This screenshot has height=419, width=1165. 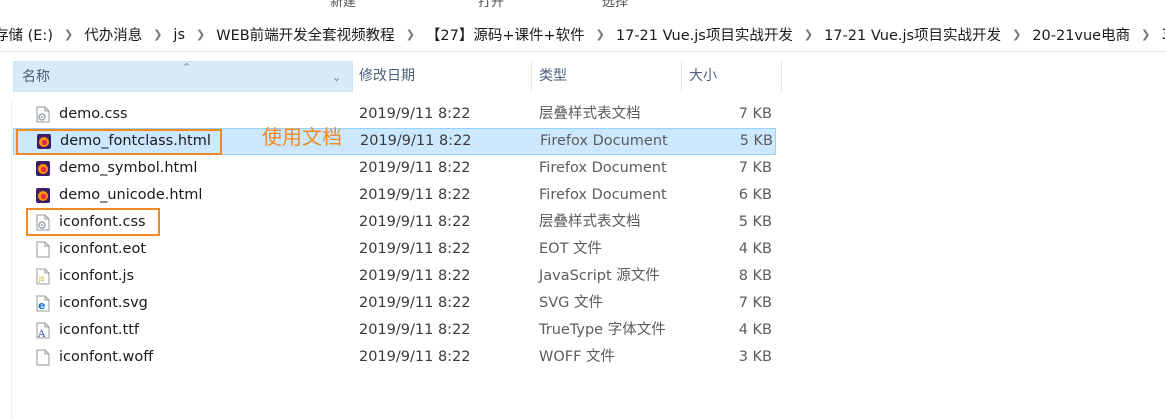 What do you see at coordinates (582, 5) in the screenshot?
I see `ribbon-strip: 新建 打开 选择` at bounding box center [582, 5].